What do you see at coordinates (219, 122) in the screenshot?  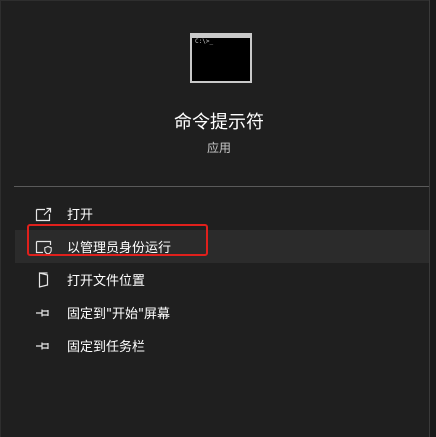 I see `app-title: 命令提示符` at bounding box center [219, 122].